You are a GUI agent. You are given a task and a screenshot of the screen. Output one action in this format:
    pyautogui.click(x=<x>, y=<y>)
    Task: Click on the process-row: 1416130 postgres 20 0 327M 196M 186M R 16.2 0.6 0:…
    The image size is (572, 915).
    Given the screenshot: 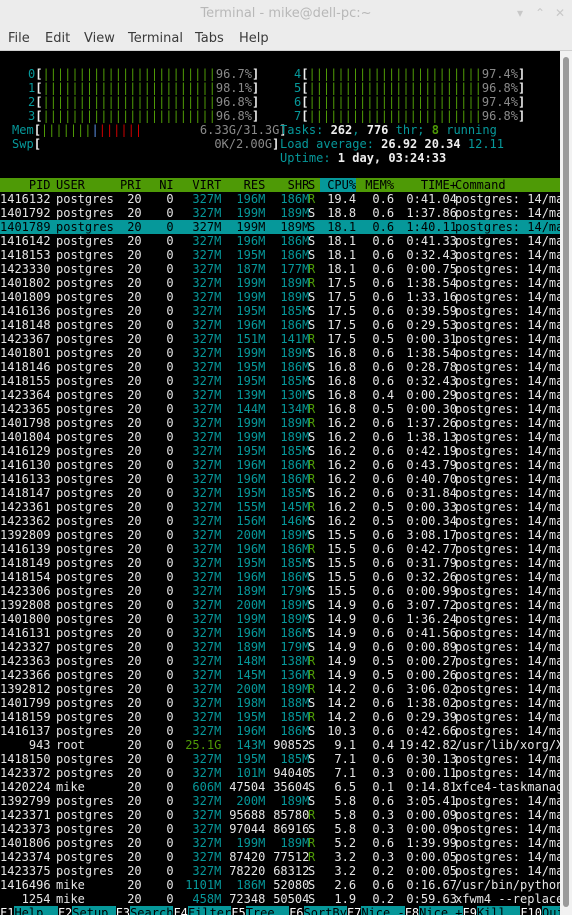 What is the action you would take?
    pyautogui.click(x=280, y=465)
    